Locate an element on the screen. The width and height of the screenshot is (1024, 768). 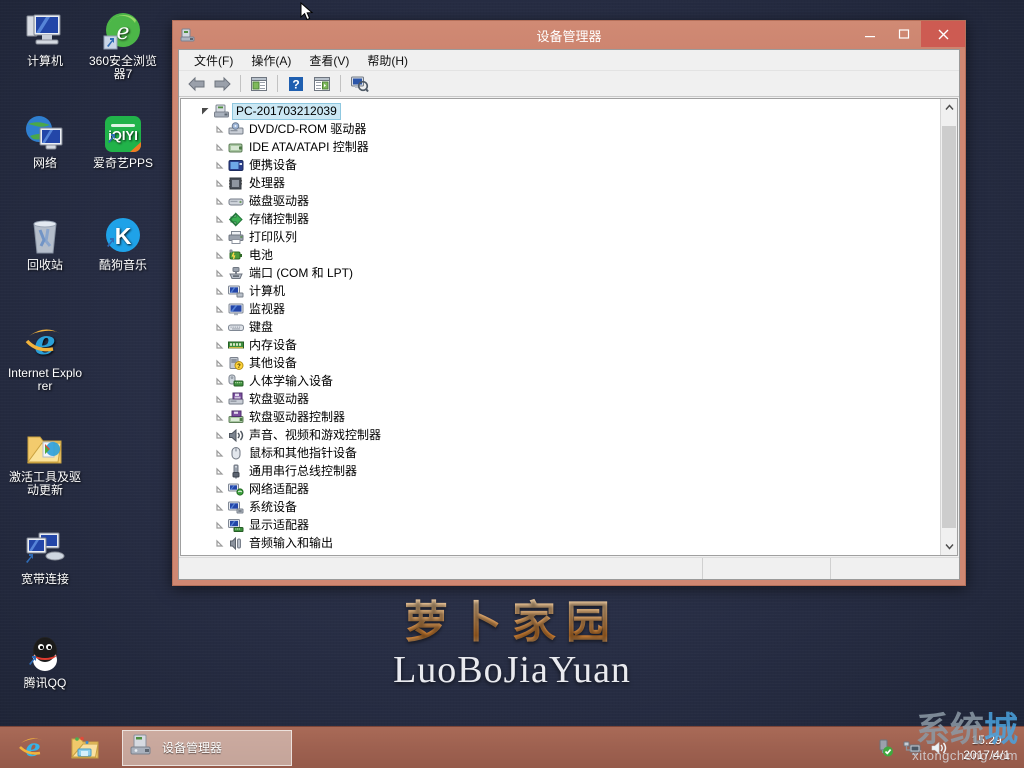
tree-node: 端口 (COM 和 LPT) is located at coordinates (560, 273).